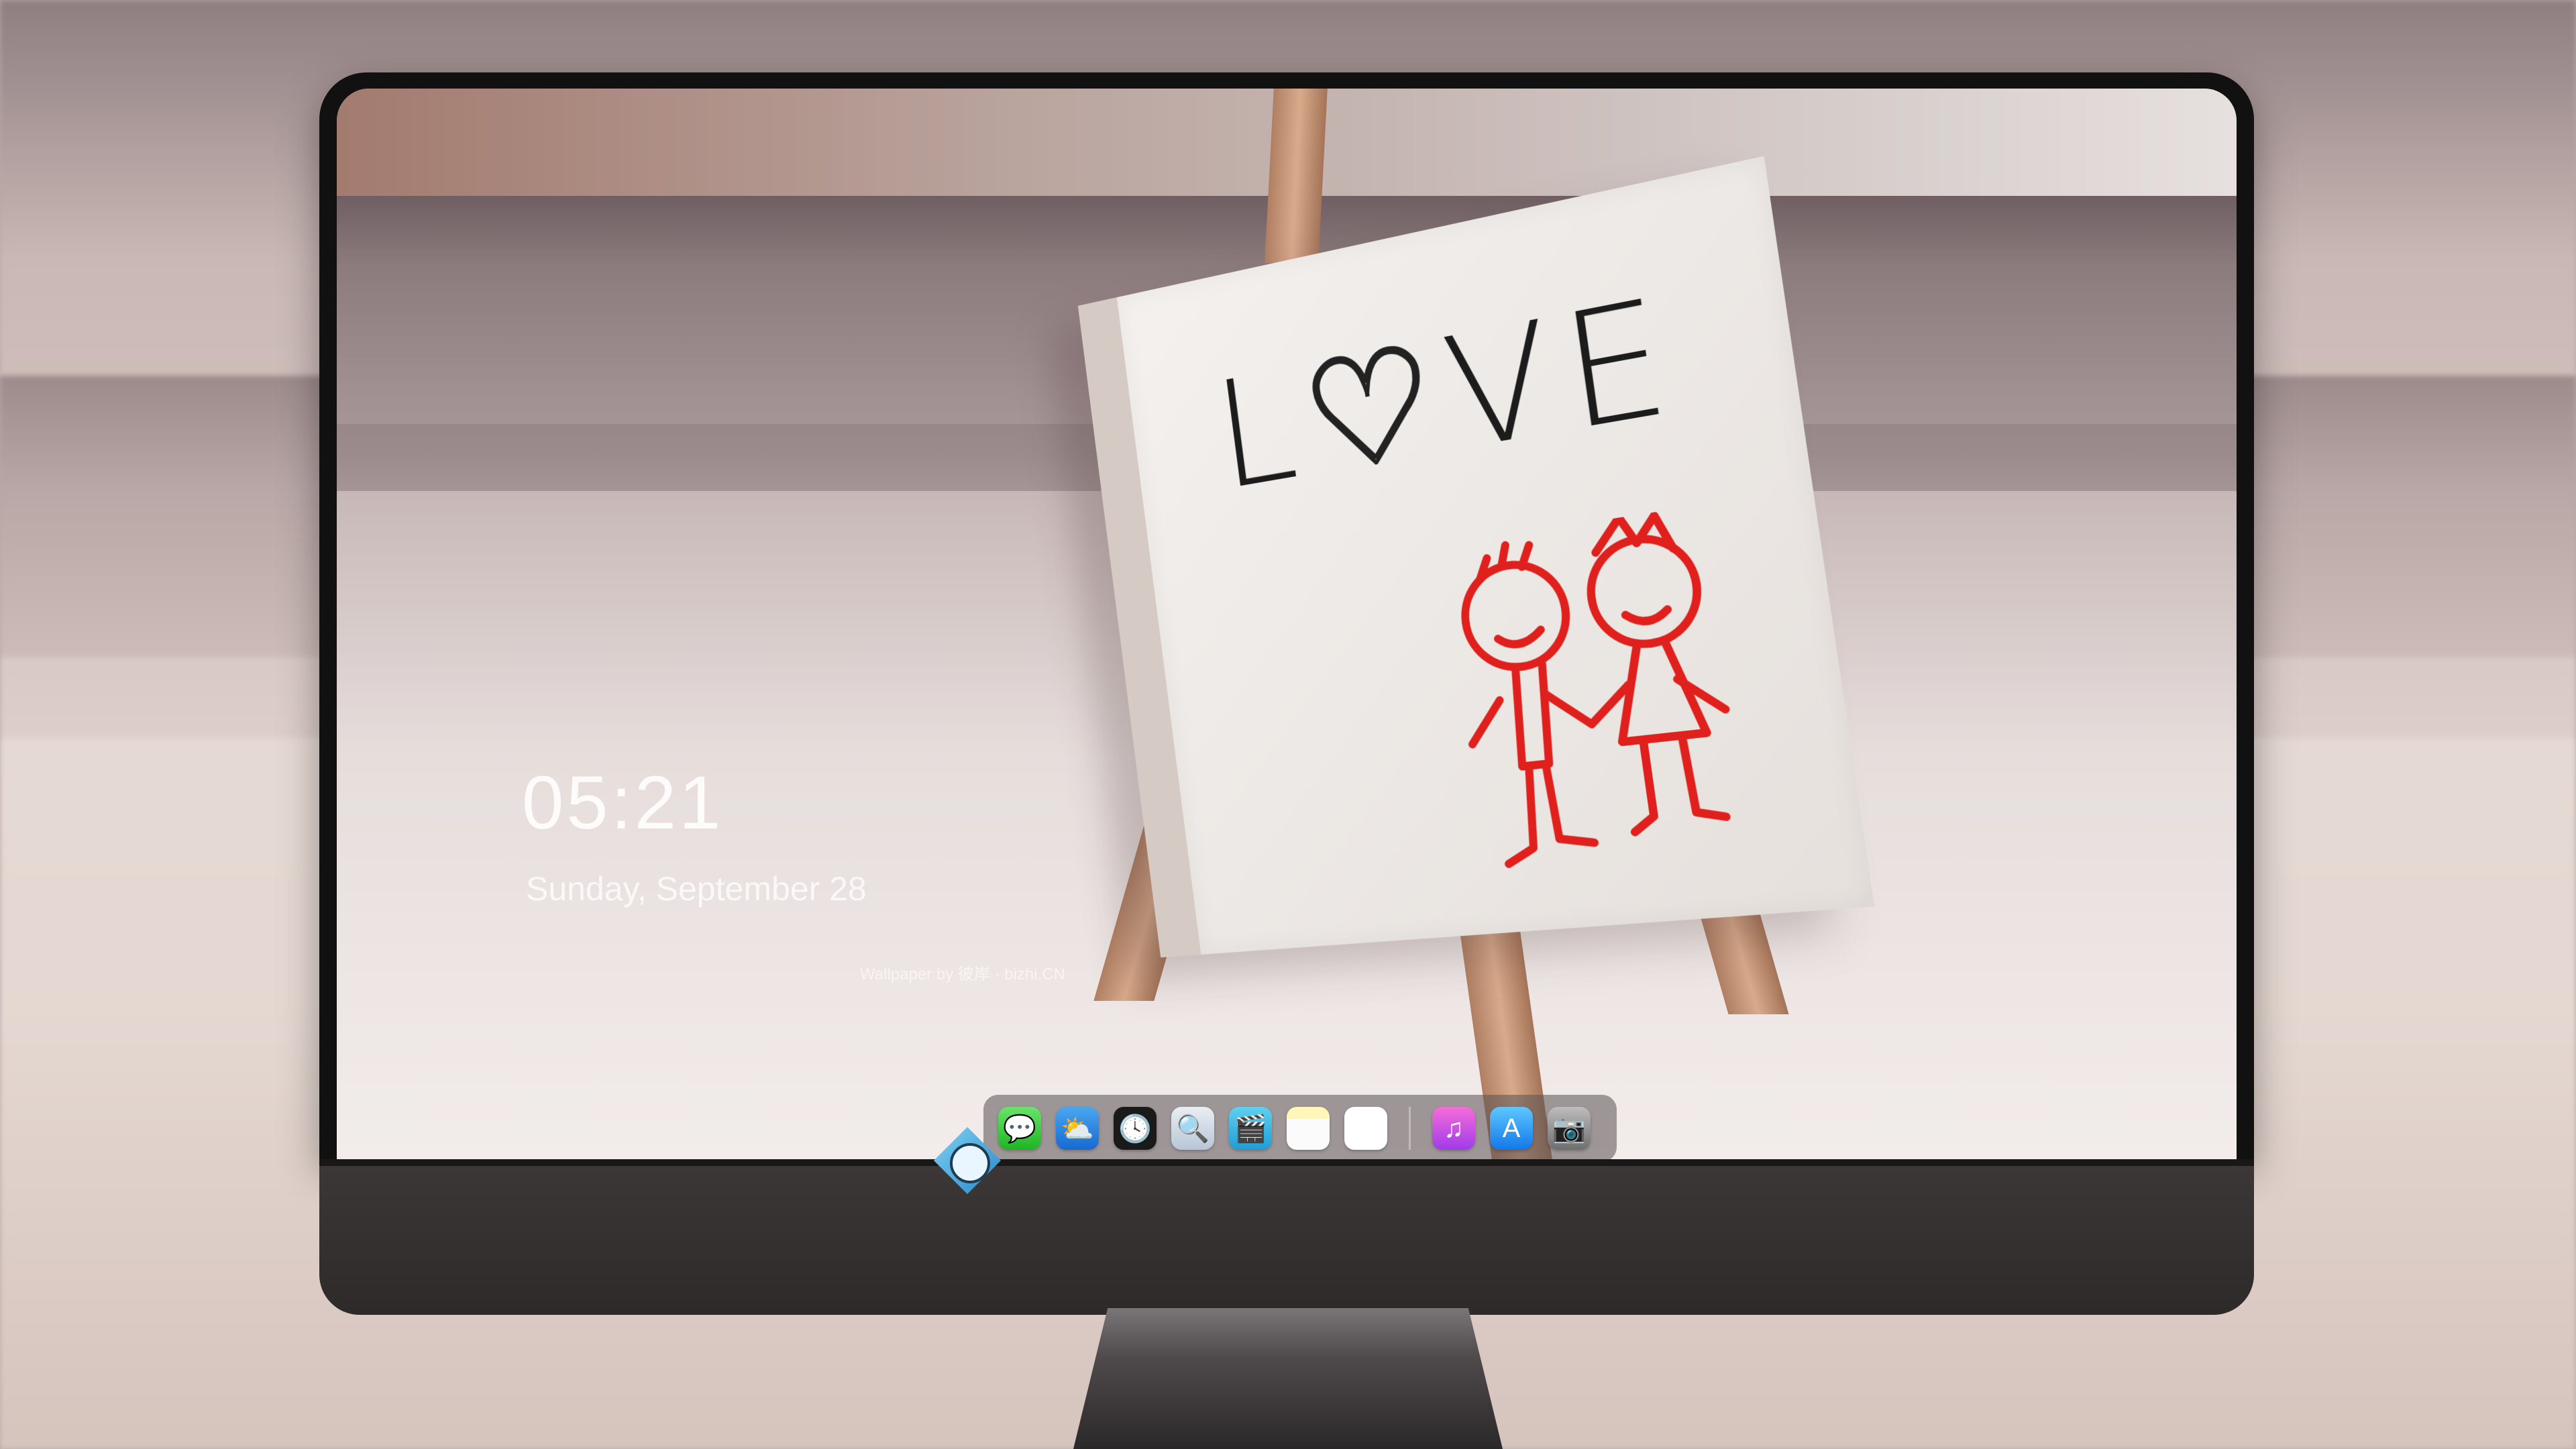 The image size is (2576, 1449). Describe the element at coordinates (1564, 374) in the screenshot. I see `love-letters-ve: VE` at that location.